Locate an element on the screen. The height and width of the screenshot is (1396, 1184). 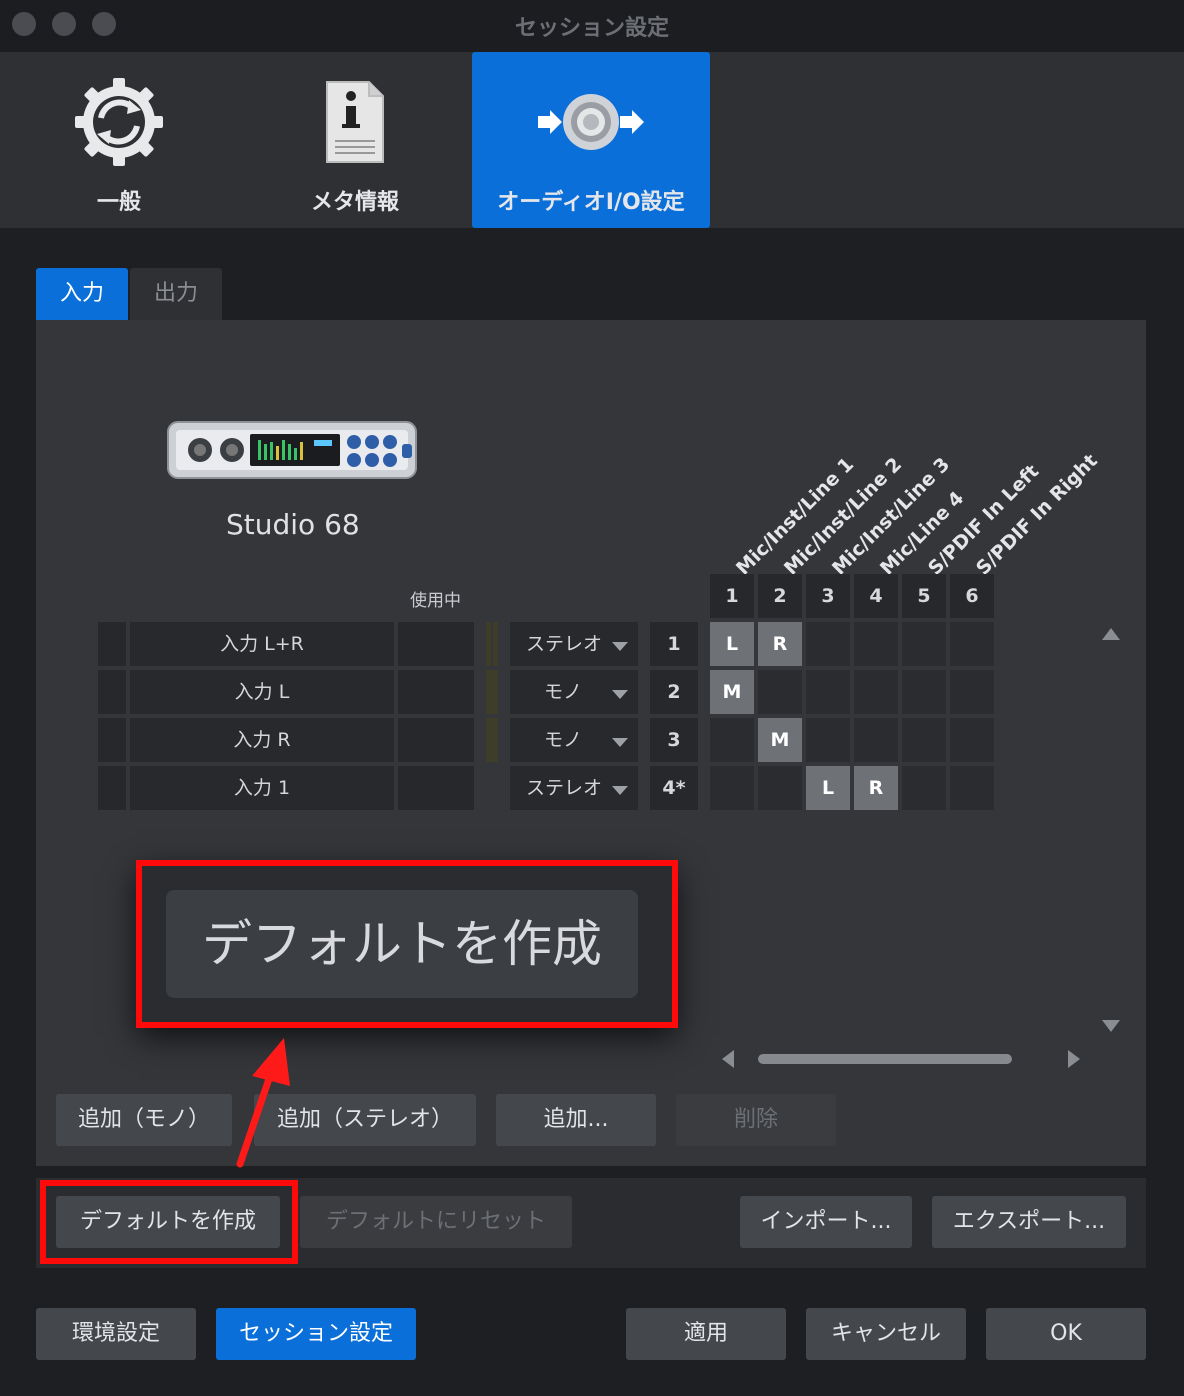
title-bar: セッション設定 is located at coordinates (592, 26).